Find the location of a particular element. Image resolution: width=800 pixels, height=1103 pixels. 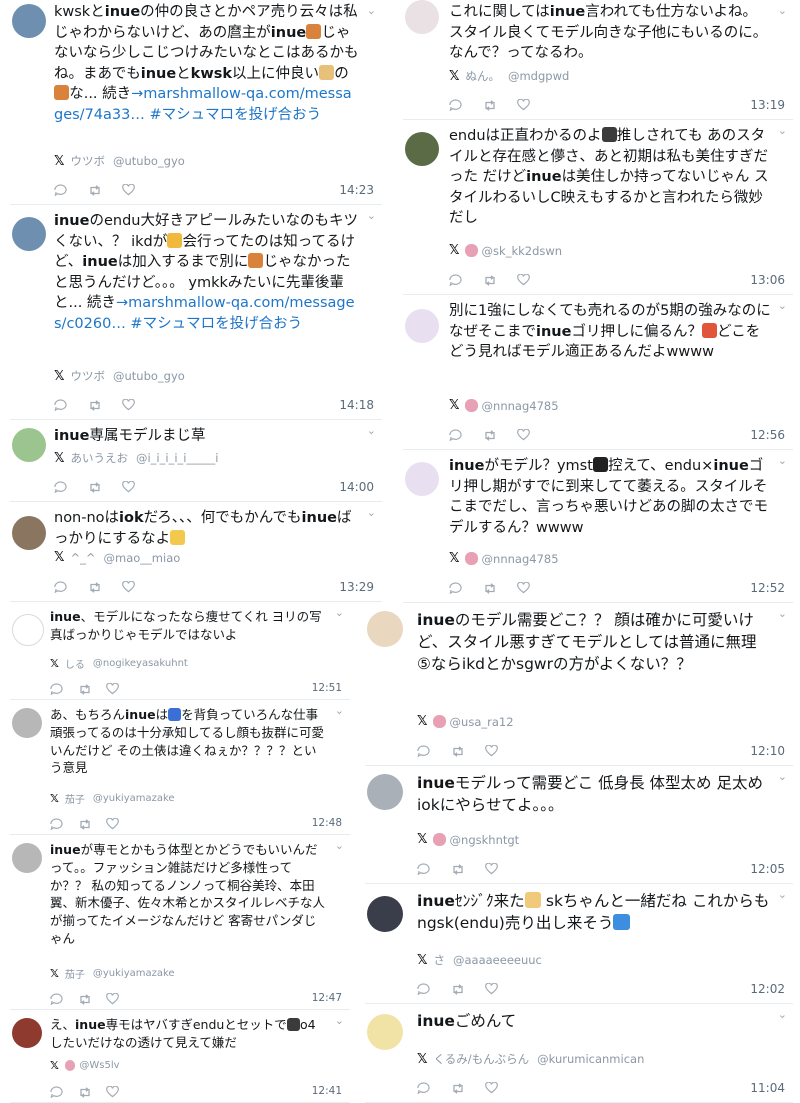

timestamp: 11:04 is located at coordinates (767, 1088).